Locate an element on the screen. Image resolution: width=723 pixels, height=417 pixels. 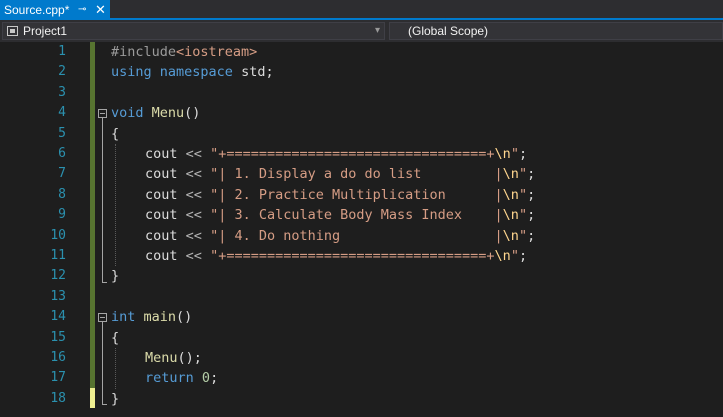
code-line-7: cout << "| 1. Display a do do list |\n"; is located at coordinates (340, 174).